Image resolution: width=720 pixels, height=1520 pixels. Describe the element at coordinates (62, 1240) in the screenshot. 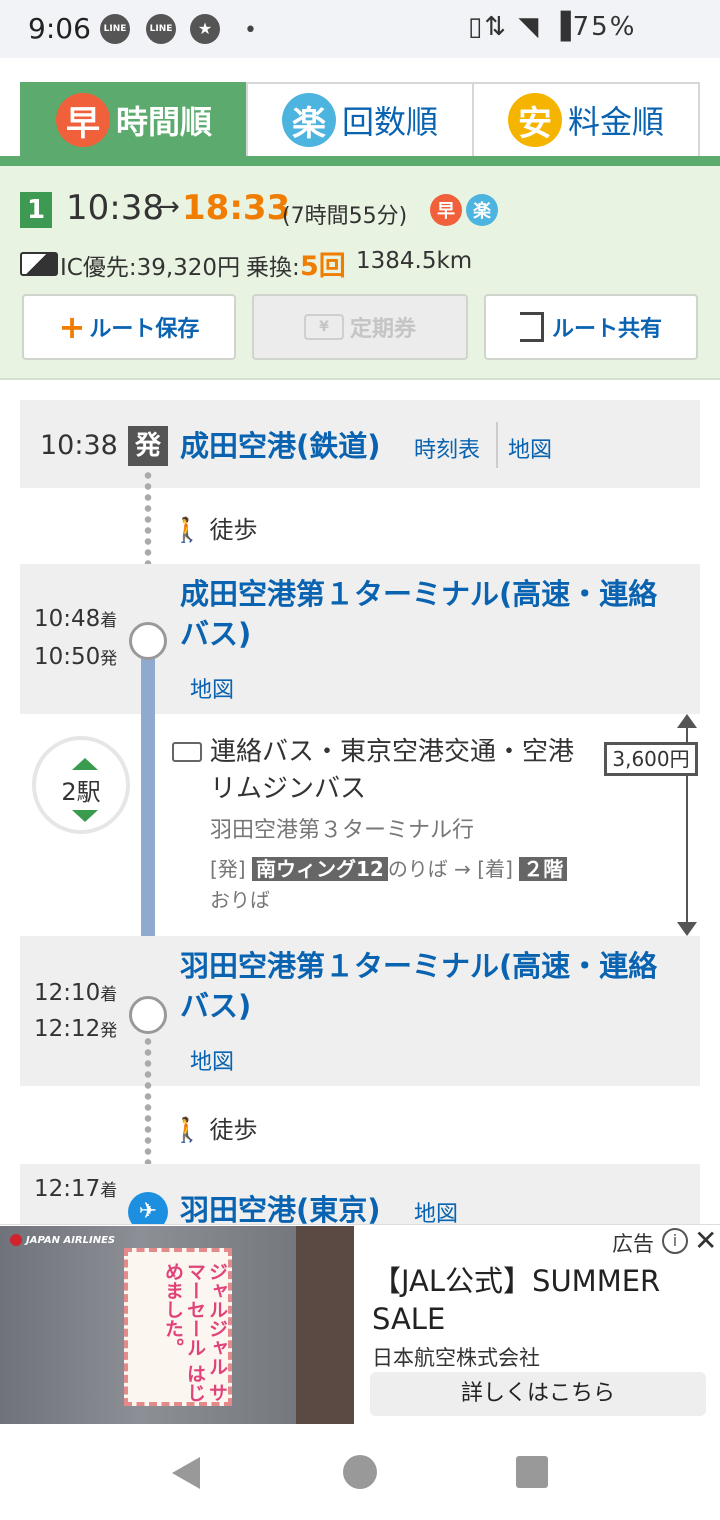

I see `jal-logo: JAPAN AIRLINES` at that location.